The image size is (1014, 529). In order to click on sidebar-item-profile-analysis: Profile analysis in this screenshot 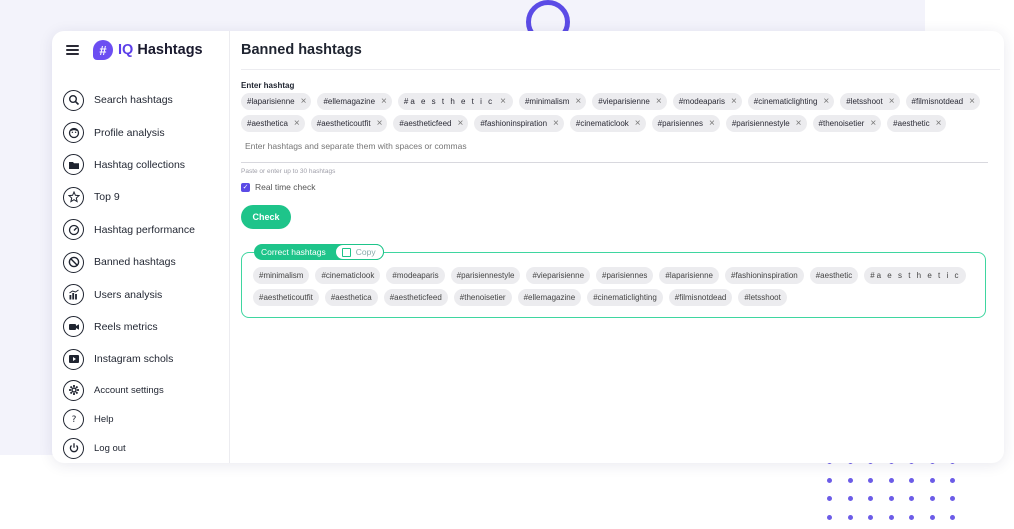, I will do `click(143, 132)`.